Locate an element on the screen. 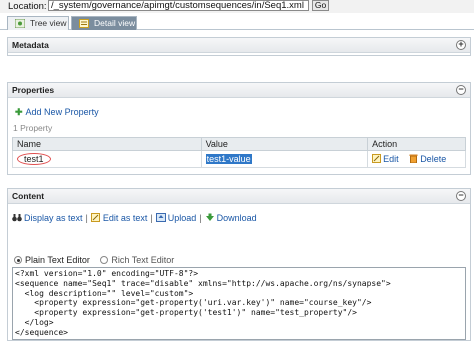 This screenshot has height=341, width=474. column-header-value: Value is located at coordinates (284, 144).